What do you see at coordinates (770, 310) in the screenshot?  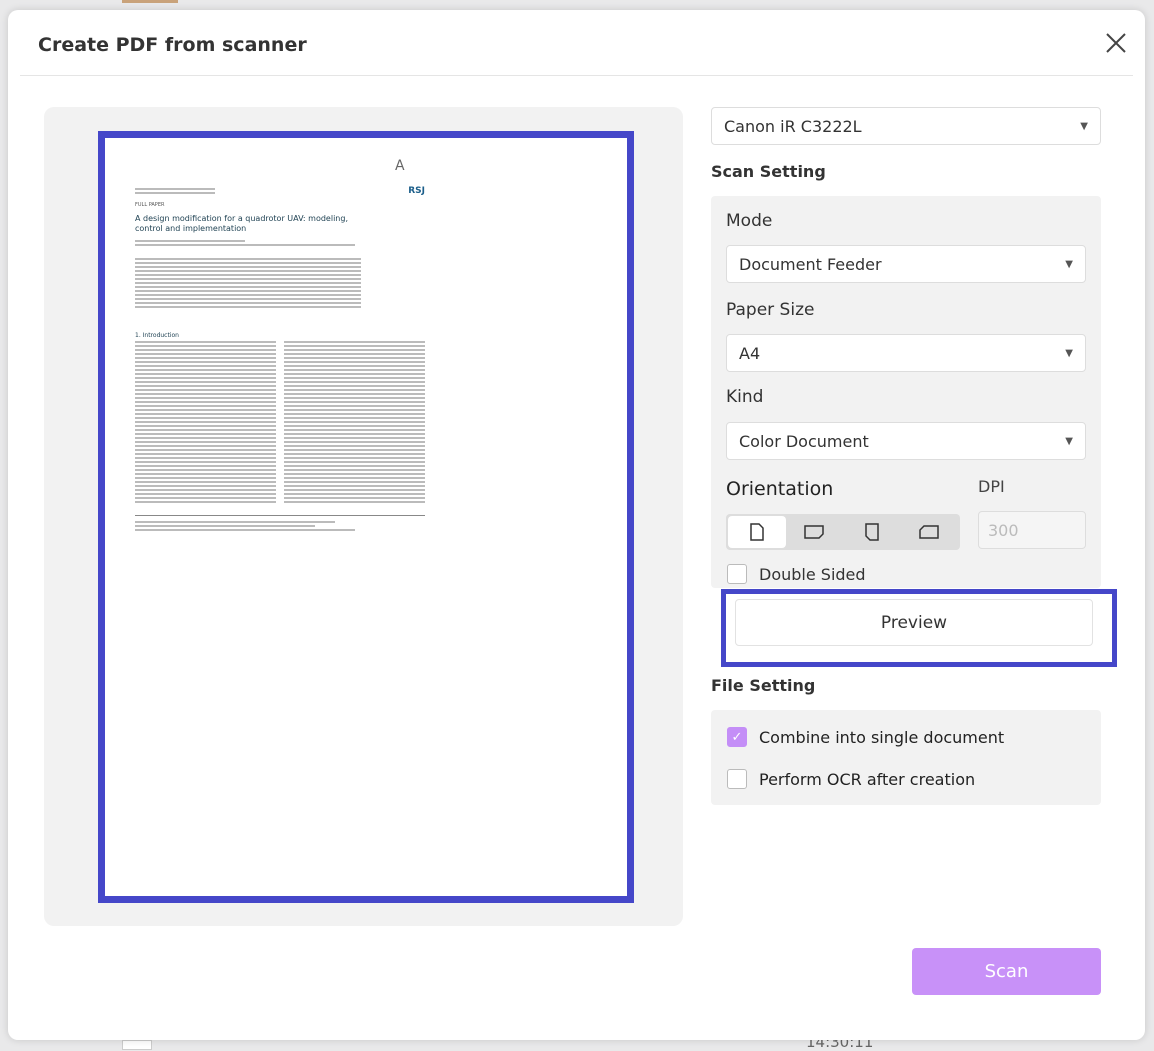 I see `paper-size-label: Paper Size` at bounding box center [770, 310].